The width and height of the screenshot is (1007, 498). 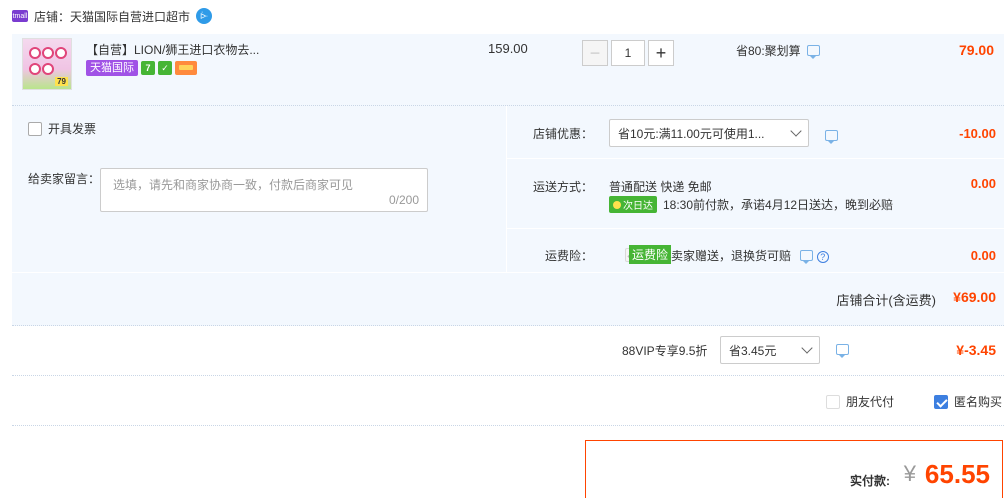 What do you see at coordinates (148, 68) in the screenshot?
I see `seven-day-return-icon: 7` at bounding box center [148, 68].